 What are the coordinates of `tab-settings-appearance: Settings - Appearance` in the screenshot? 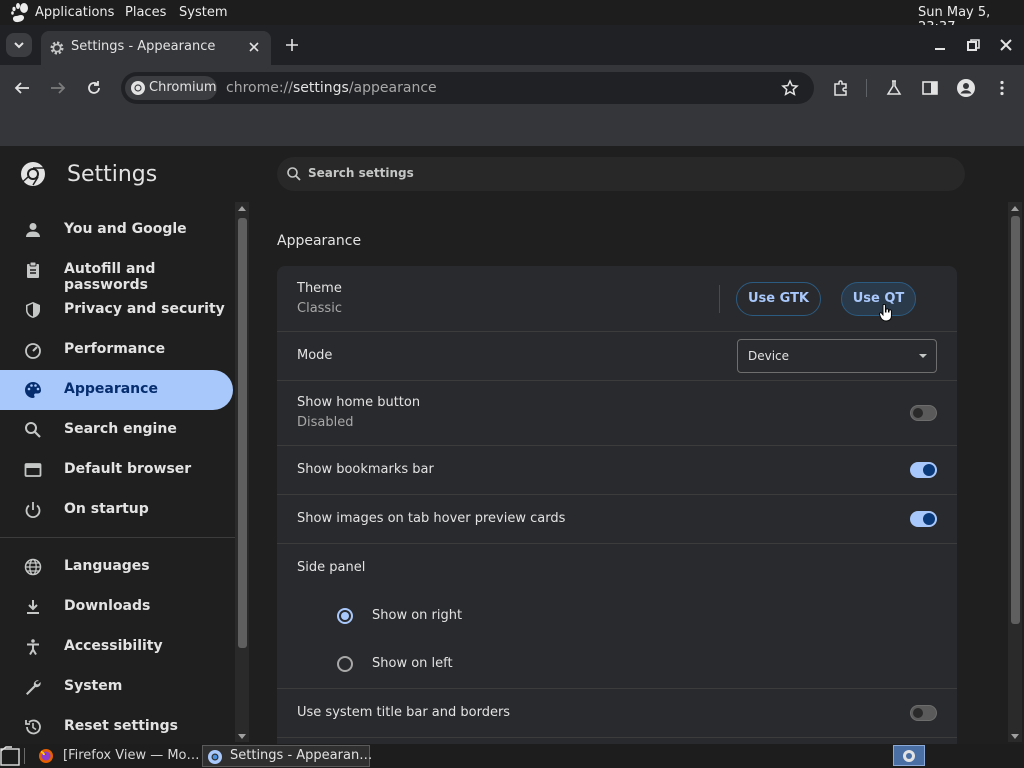 It's located at (156, 48).